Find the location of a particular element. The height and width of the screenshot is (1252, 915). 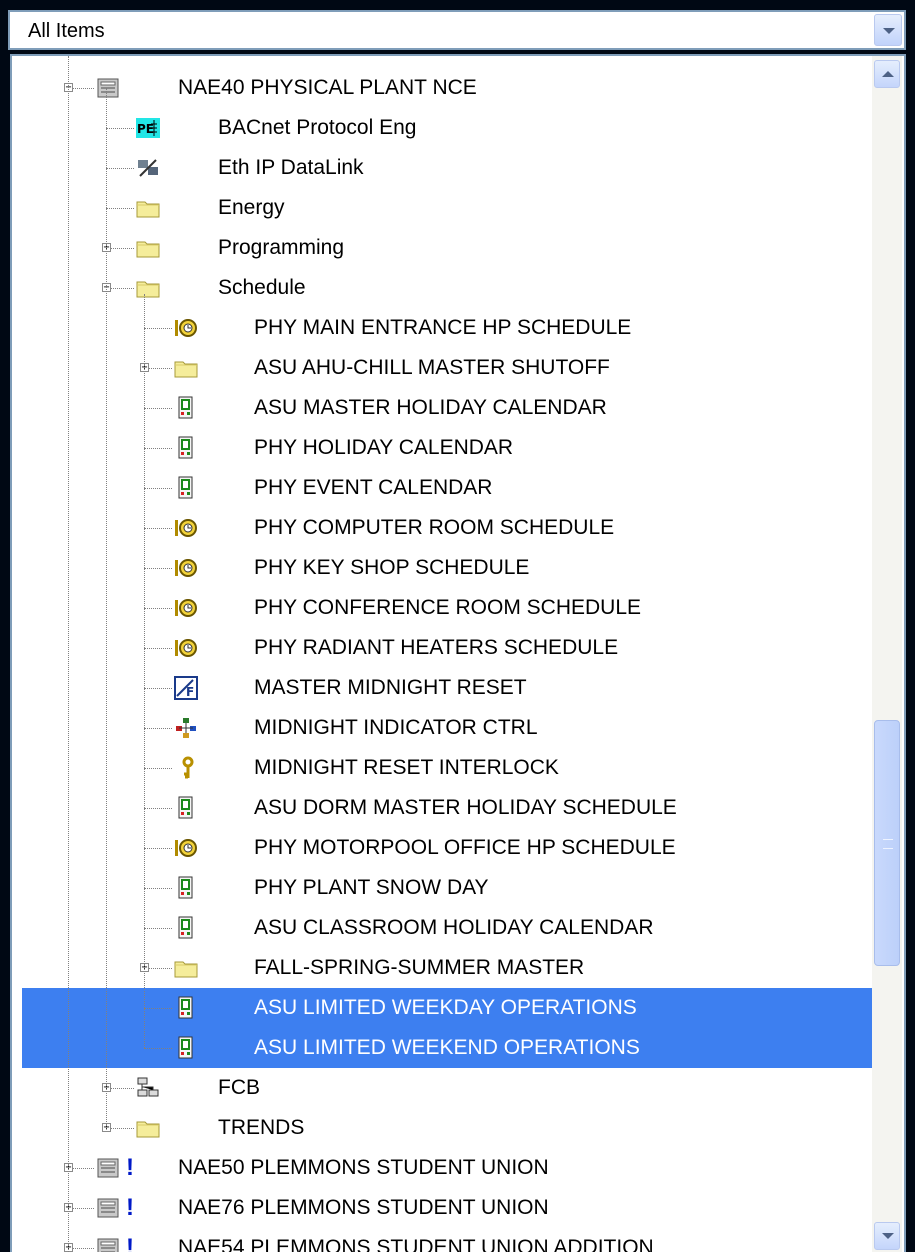

tree-node-label: PHY RADIANT HEATERS SCHEDULE is located at coordinates (436, 647).